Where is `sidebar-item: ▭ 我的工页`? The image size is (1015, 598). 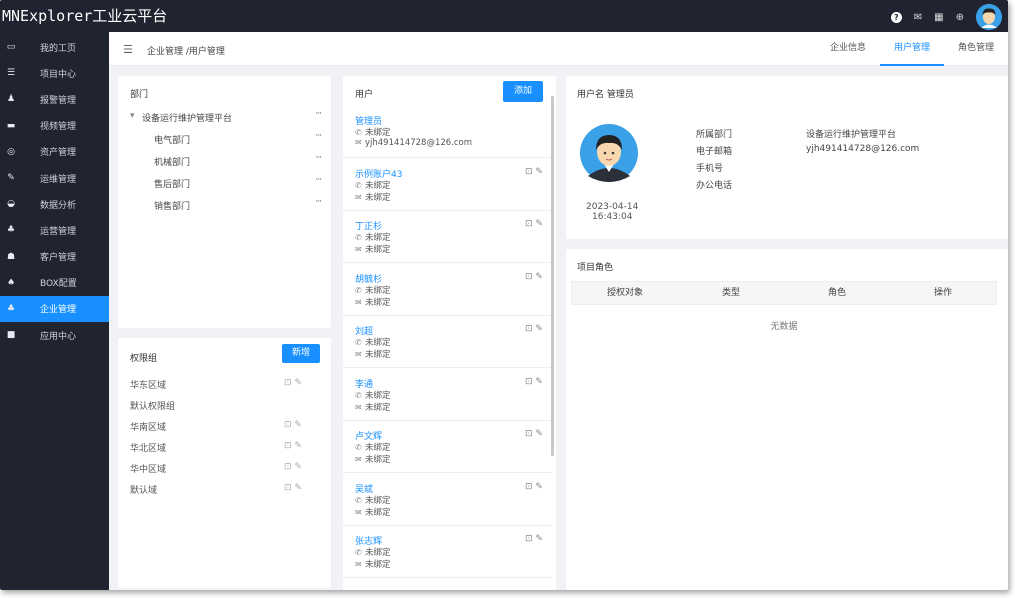 sidebar-item: ▭ 我的工页 is located at coordinates (54, 47).